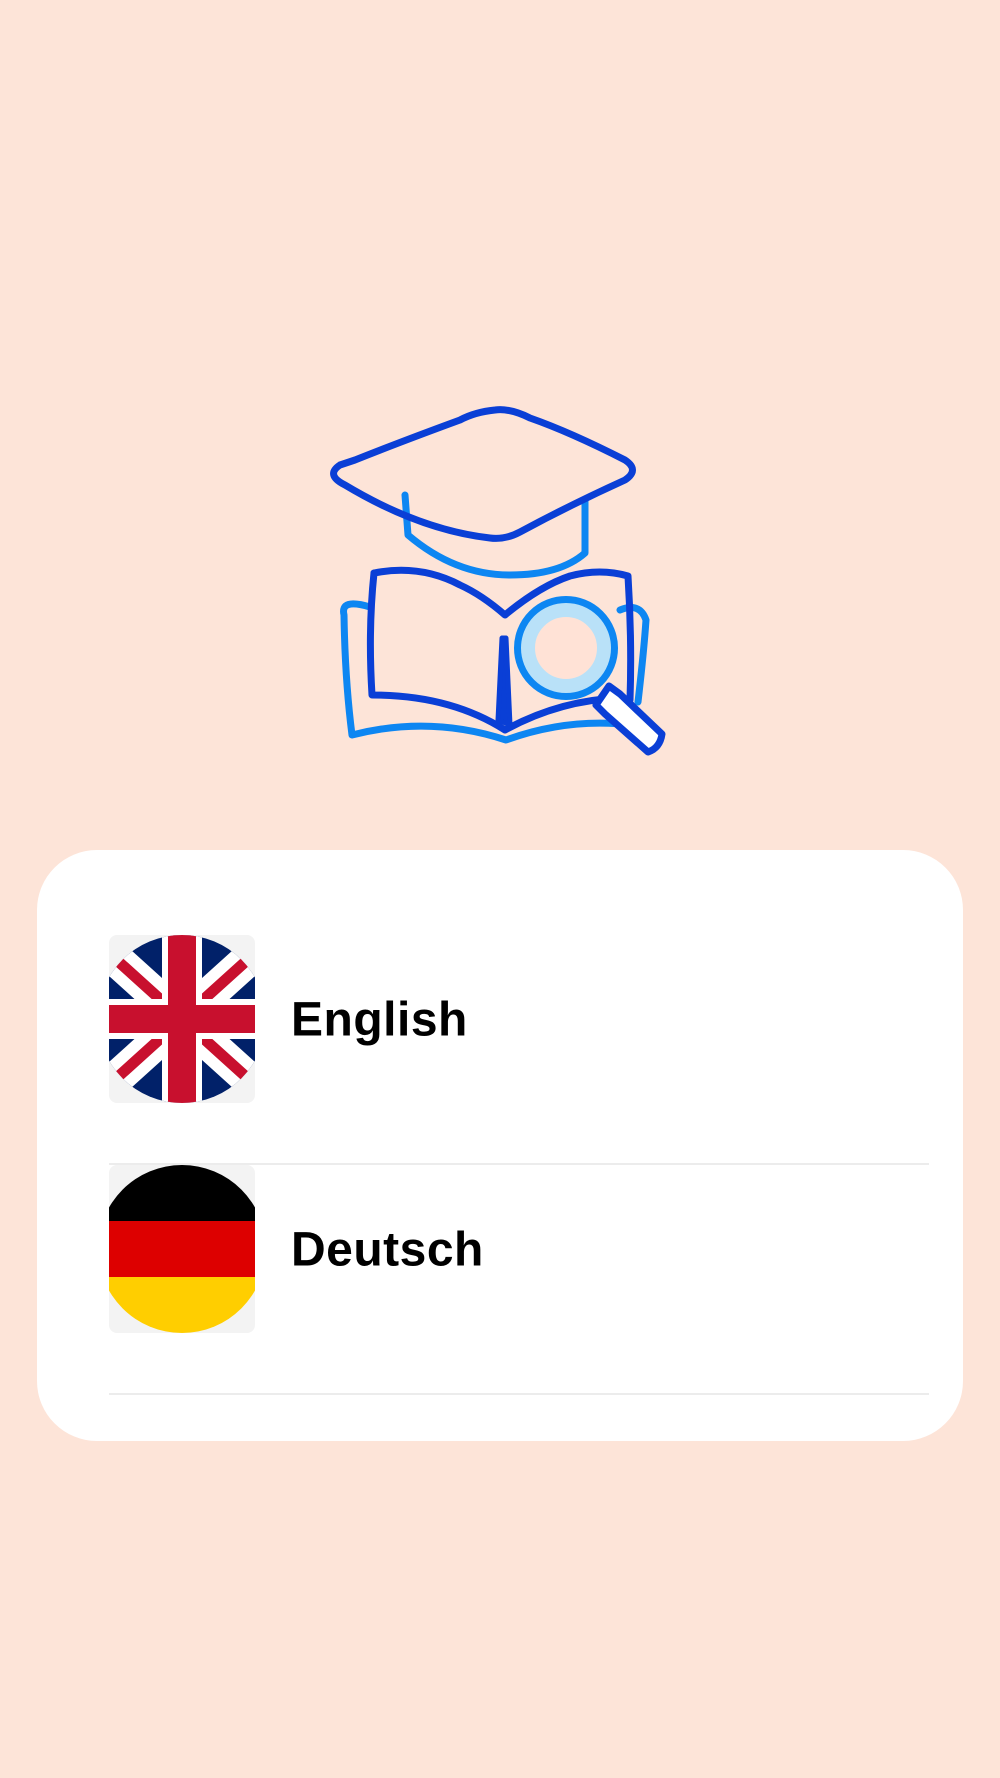  What do you see at coordinates (510, 575) in the screenshot?
I see `graduation-book-search-icon` at bounding box center [510, 575].